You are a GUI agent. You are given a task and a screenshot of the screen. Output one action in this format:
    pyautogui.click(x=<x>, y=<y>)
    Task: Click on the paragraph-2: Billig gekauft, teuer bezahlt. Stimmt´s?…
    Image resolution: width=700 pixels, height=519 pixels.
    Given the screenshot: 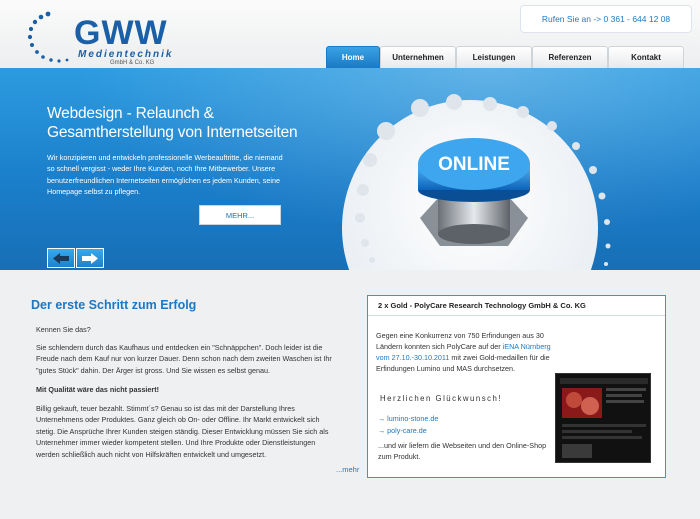 What is the action you would take?
    pyautogui.click(x=182, y=431)
    